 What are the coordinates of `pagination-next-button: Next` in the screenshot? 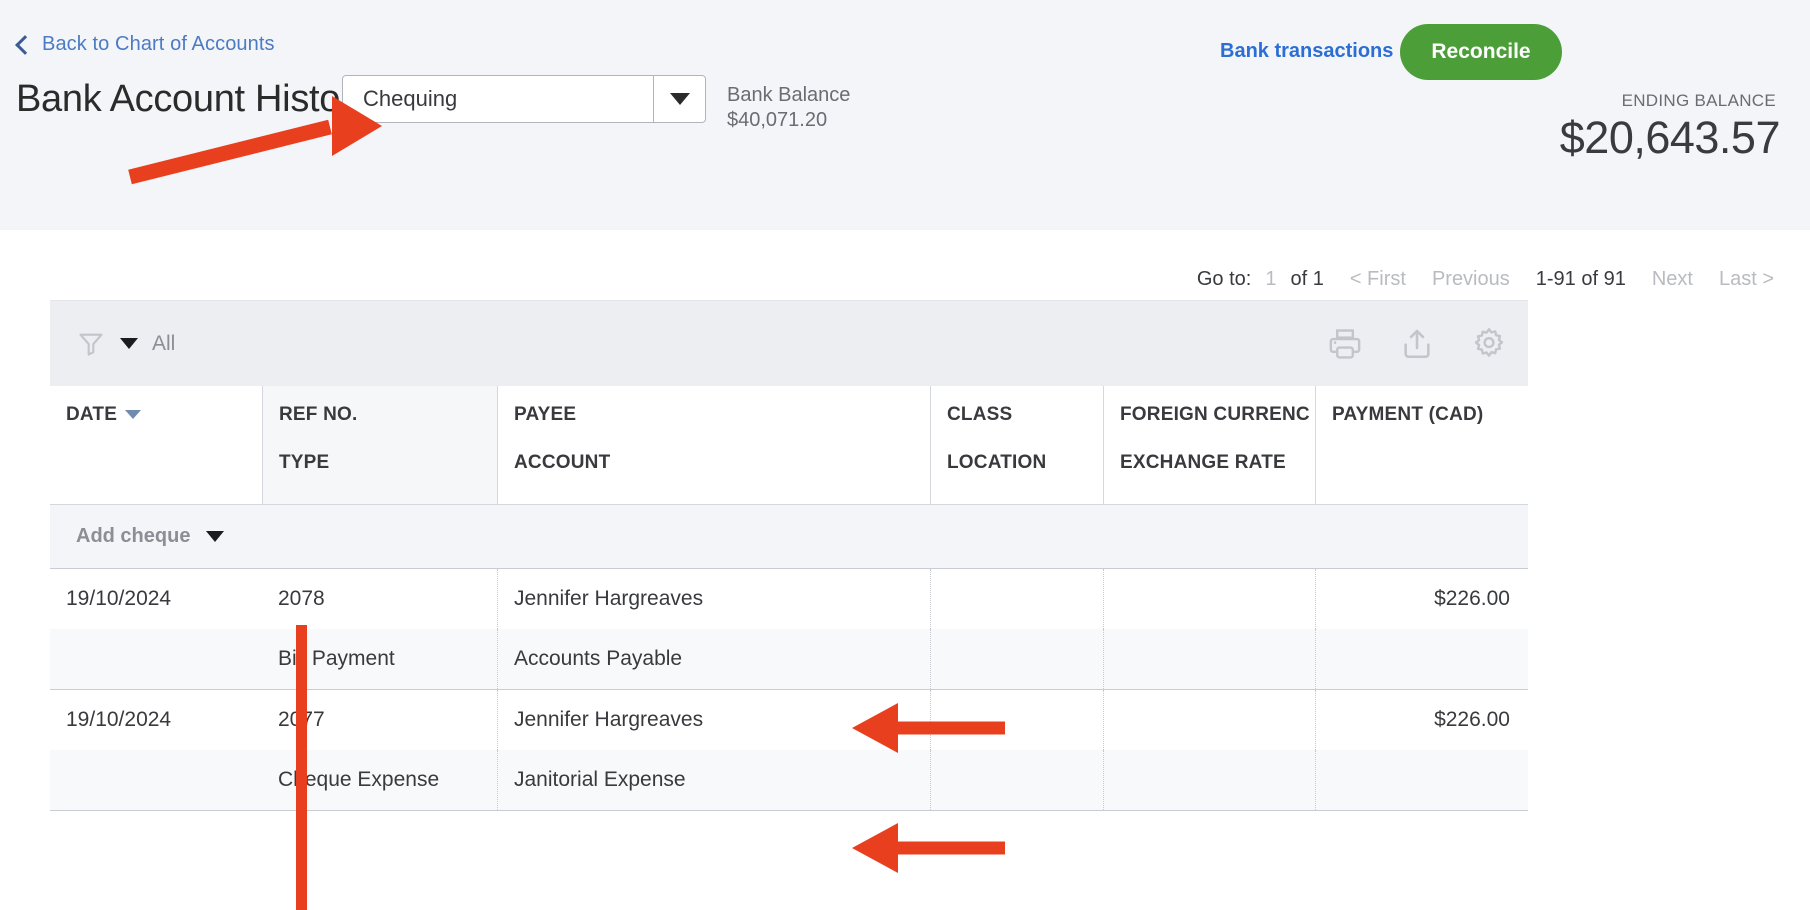 It's located at (1672, 279).